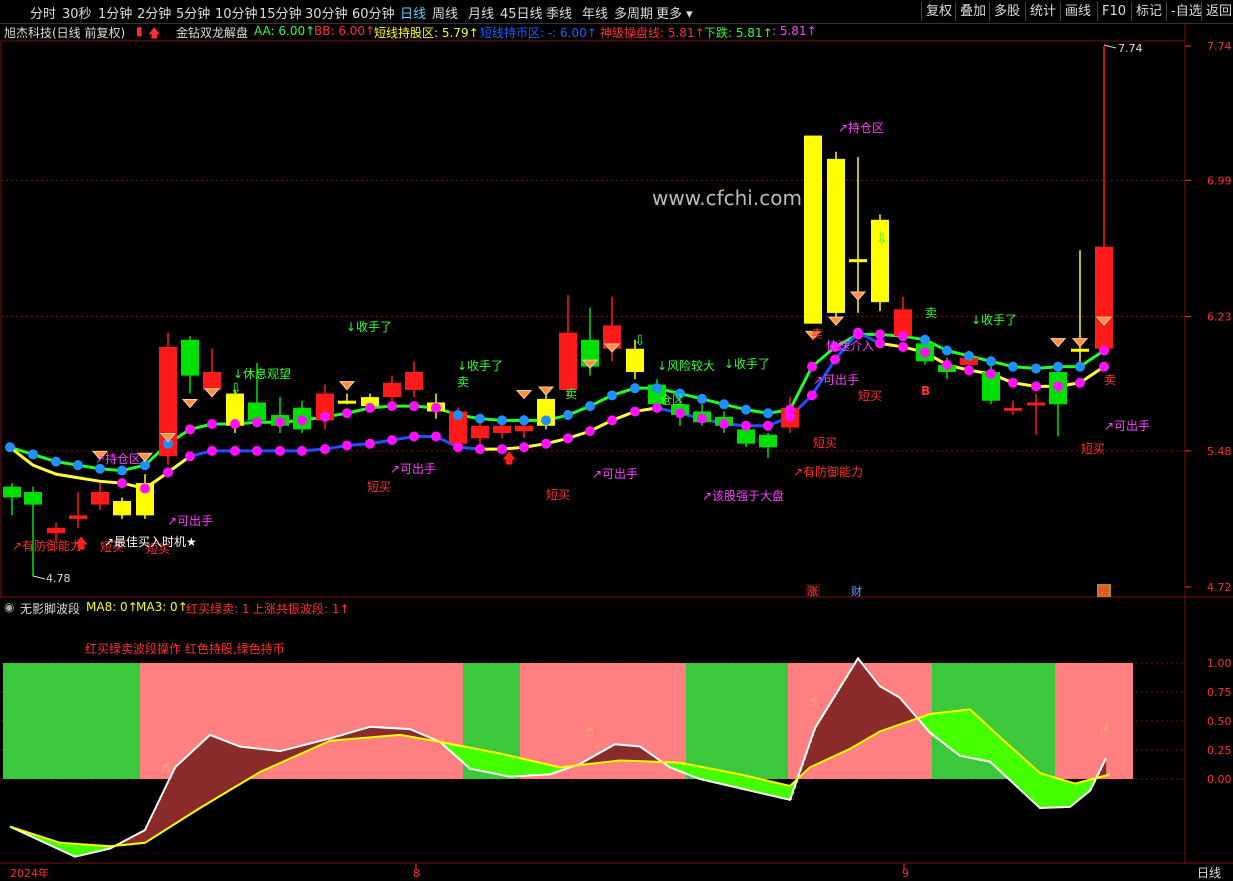 The width and height of the screenshot is (1233, 881). What do you see at coordinates (850, 346) in the screenshot?
I see `annotation-label: 快速介入` at bounding box center [850, 346].